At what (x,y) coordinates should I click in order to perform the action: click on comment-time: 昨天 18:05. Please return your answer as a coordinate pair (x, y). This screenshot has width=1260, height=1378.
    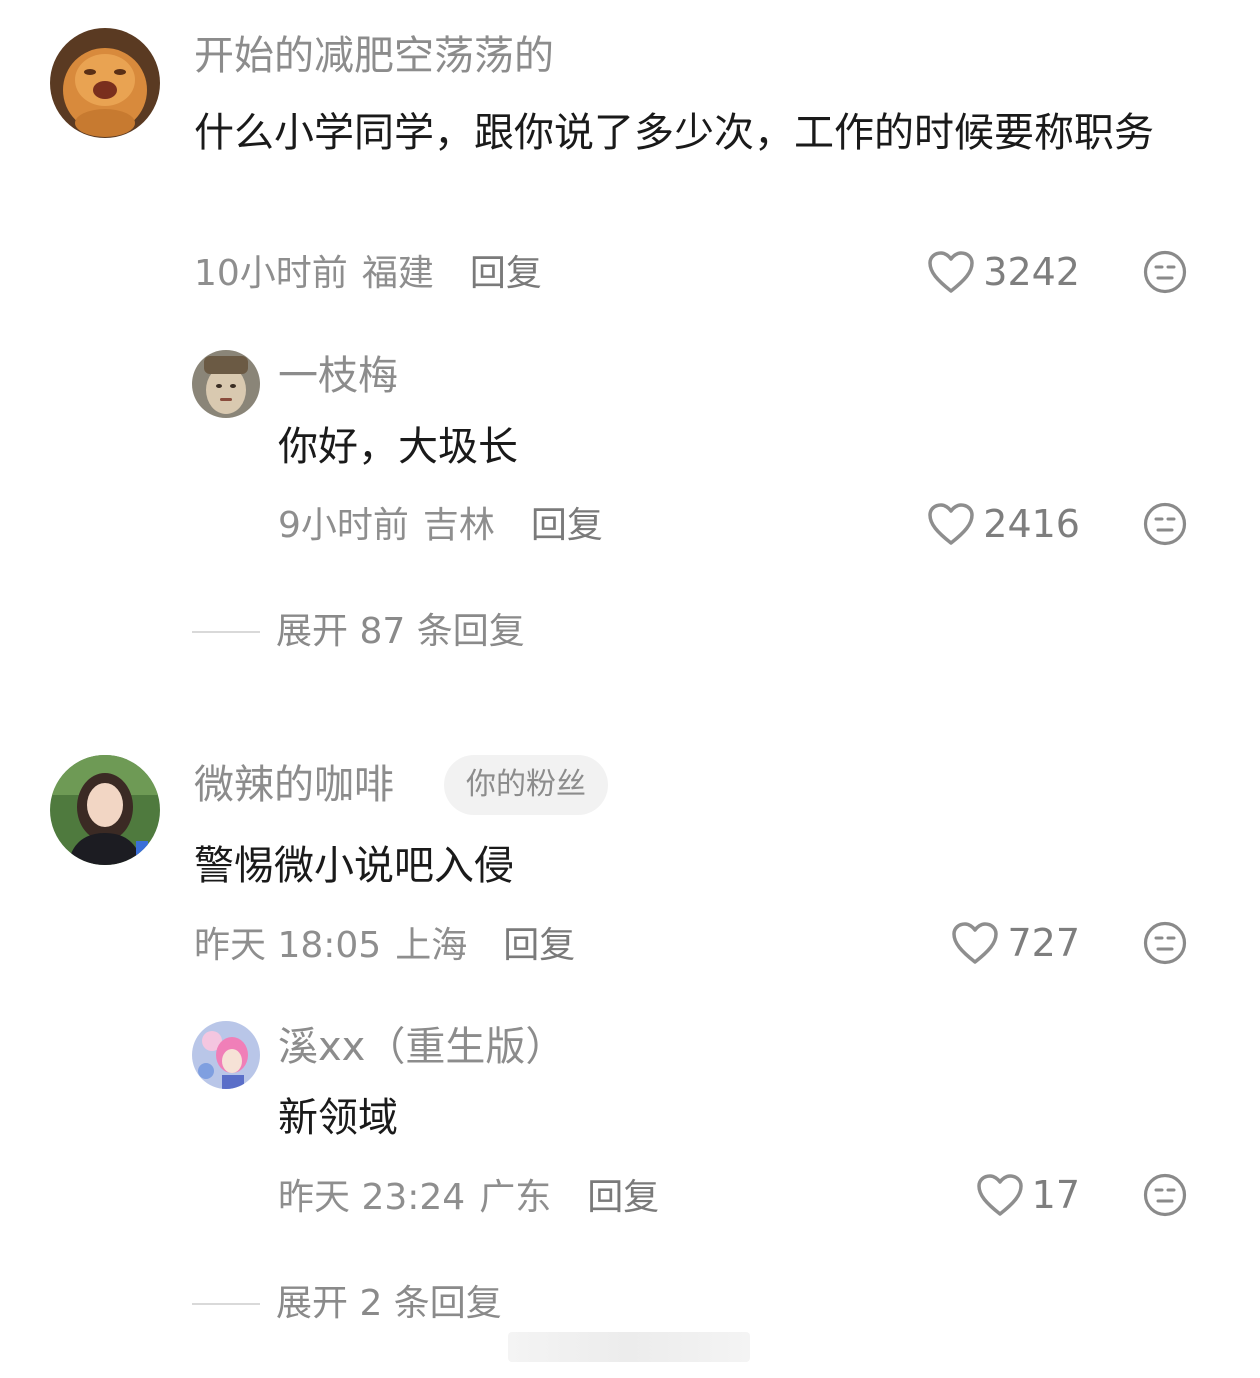
    Looking at the image, I should click on (288, 945).